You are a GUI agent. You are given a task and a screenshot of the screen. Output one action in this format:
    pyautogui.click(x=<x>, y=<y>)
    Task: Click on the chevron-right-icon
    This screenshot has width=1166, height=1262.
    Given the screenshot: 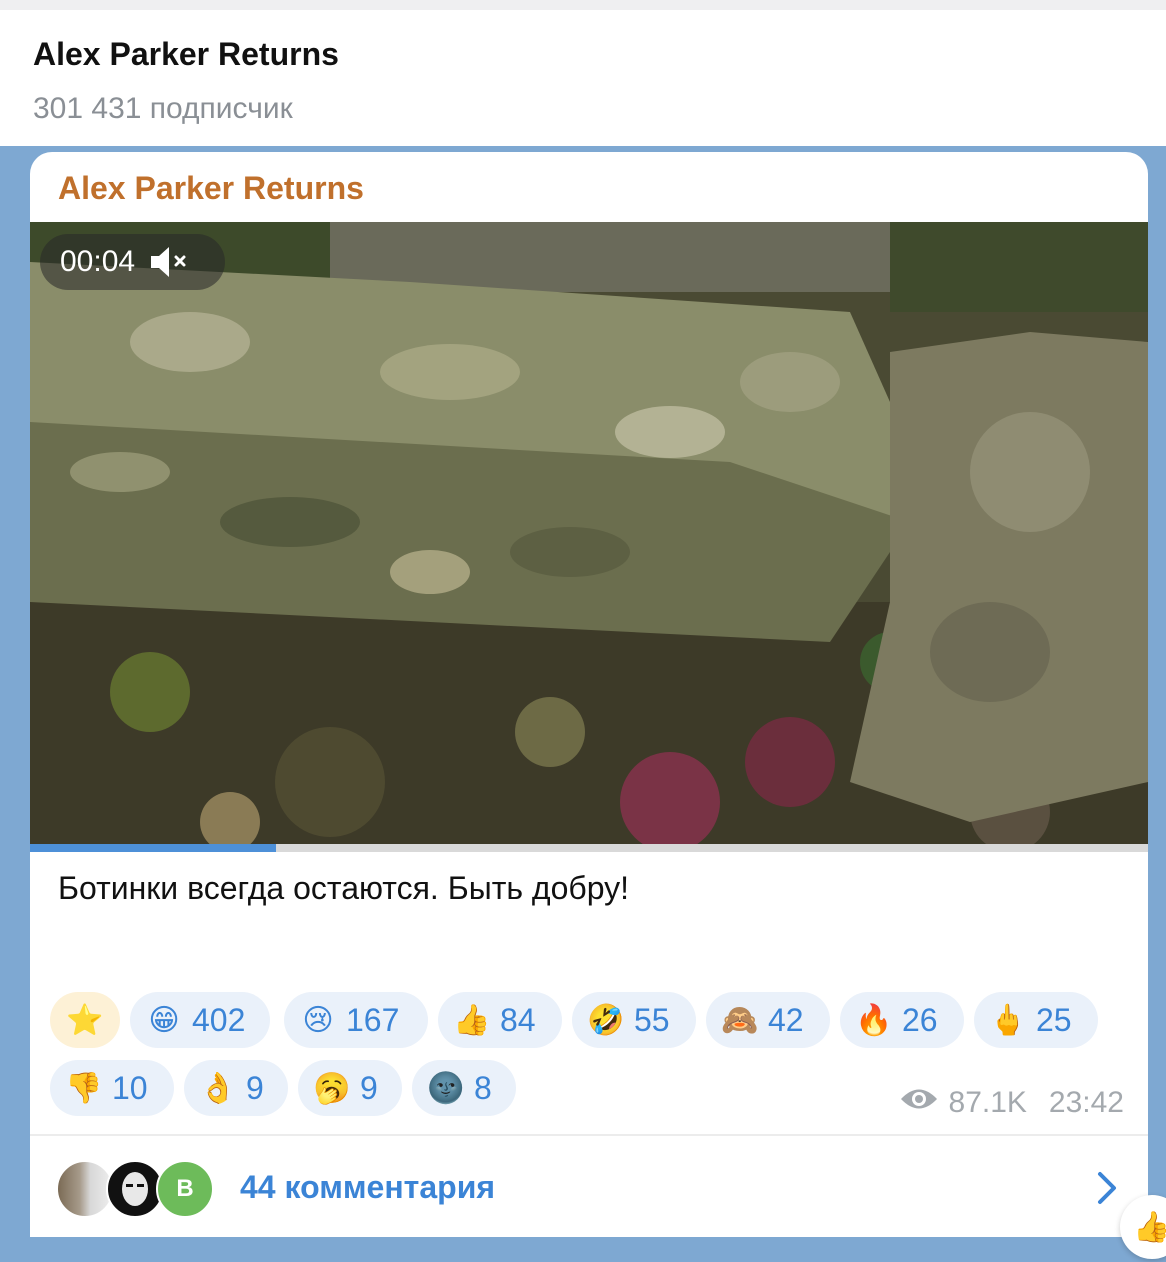 What is the action you would take?
    pyautogui.click(x=1107, y=1190)
    